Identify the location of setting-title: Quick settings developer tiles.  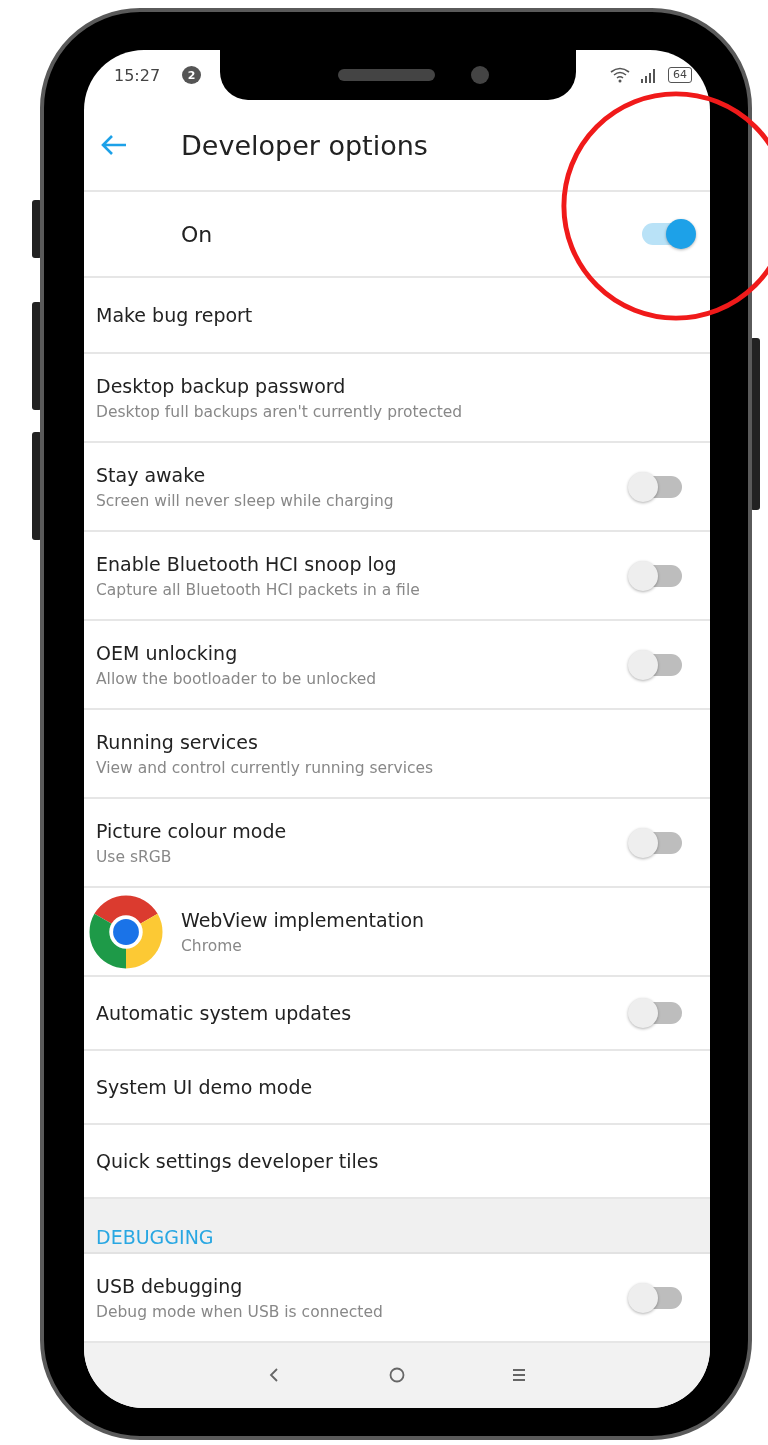
(237, 1161).